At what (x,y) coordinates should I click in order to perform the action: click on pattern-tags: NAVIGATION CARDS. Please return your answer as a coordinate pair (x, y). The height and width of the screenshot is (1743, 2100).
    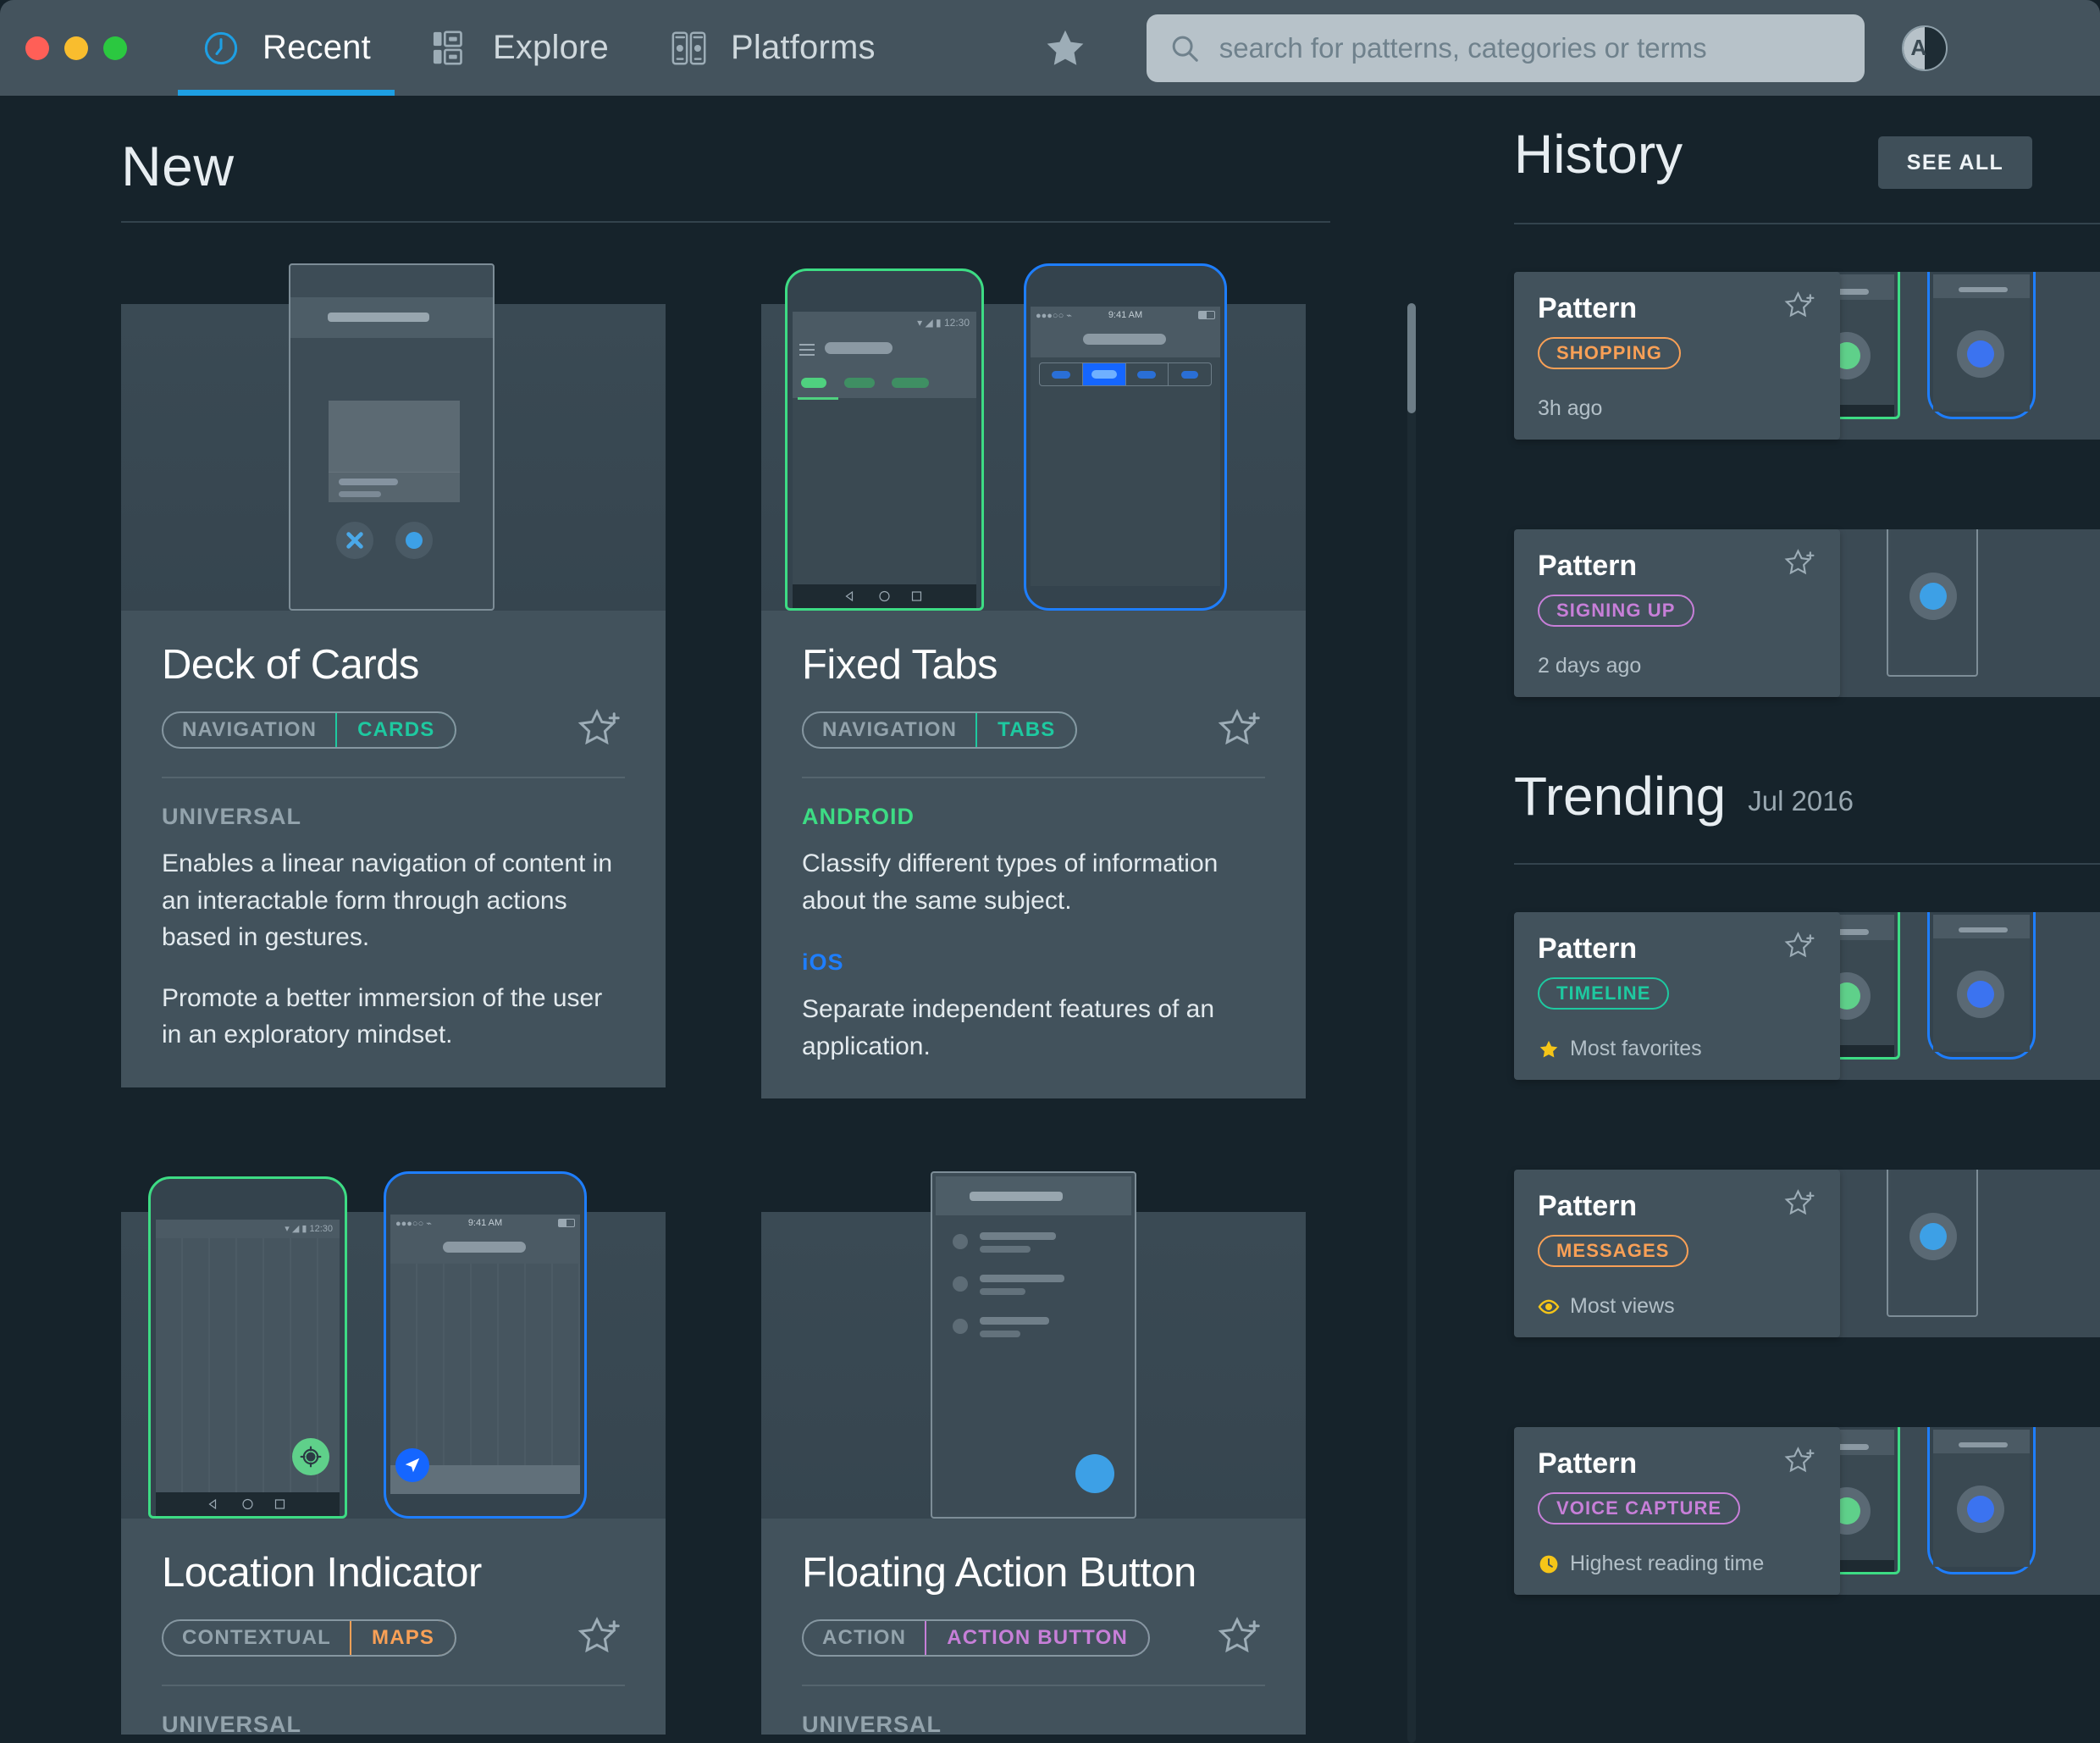
    Looking at the image, I should click on (309, 730).